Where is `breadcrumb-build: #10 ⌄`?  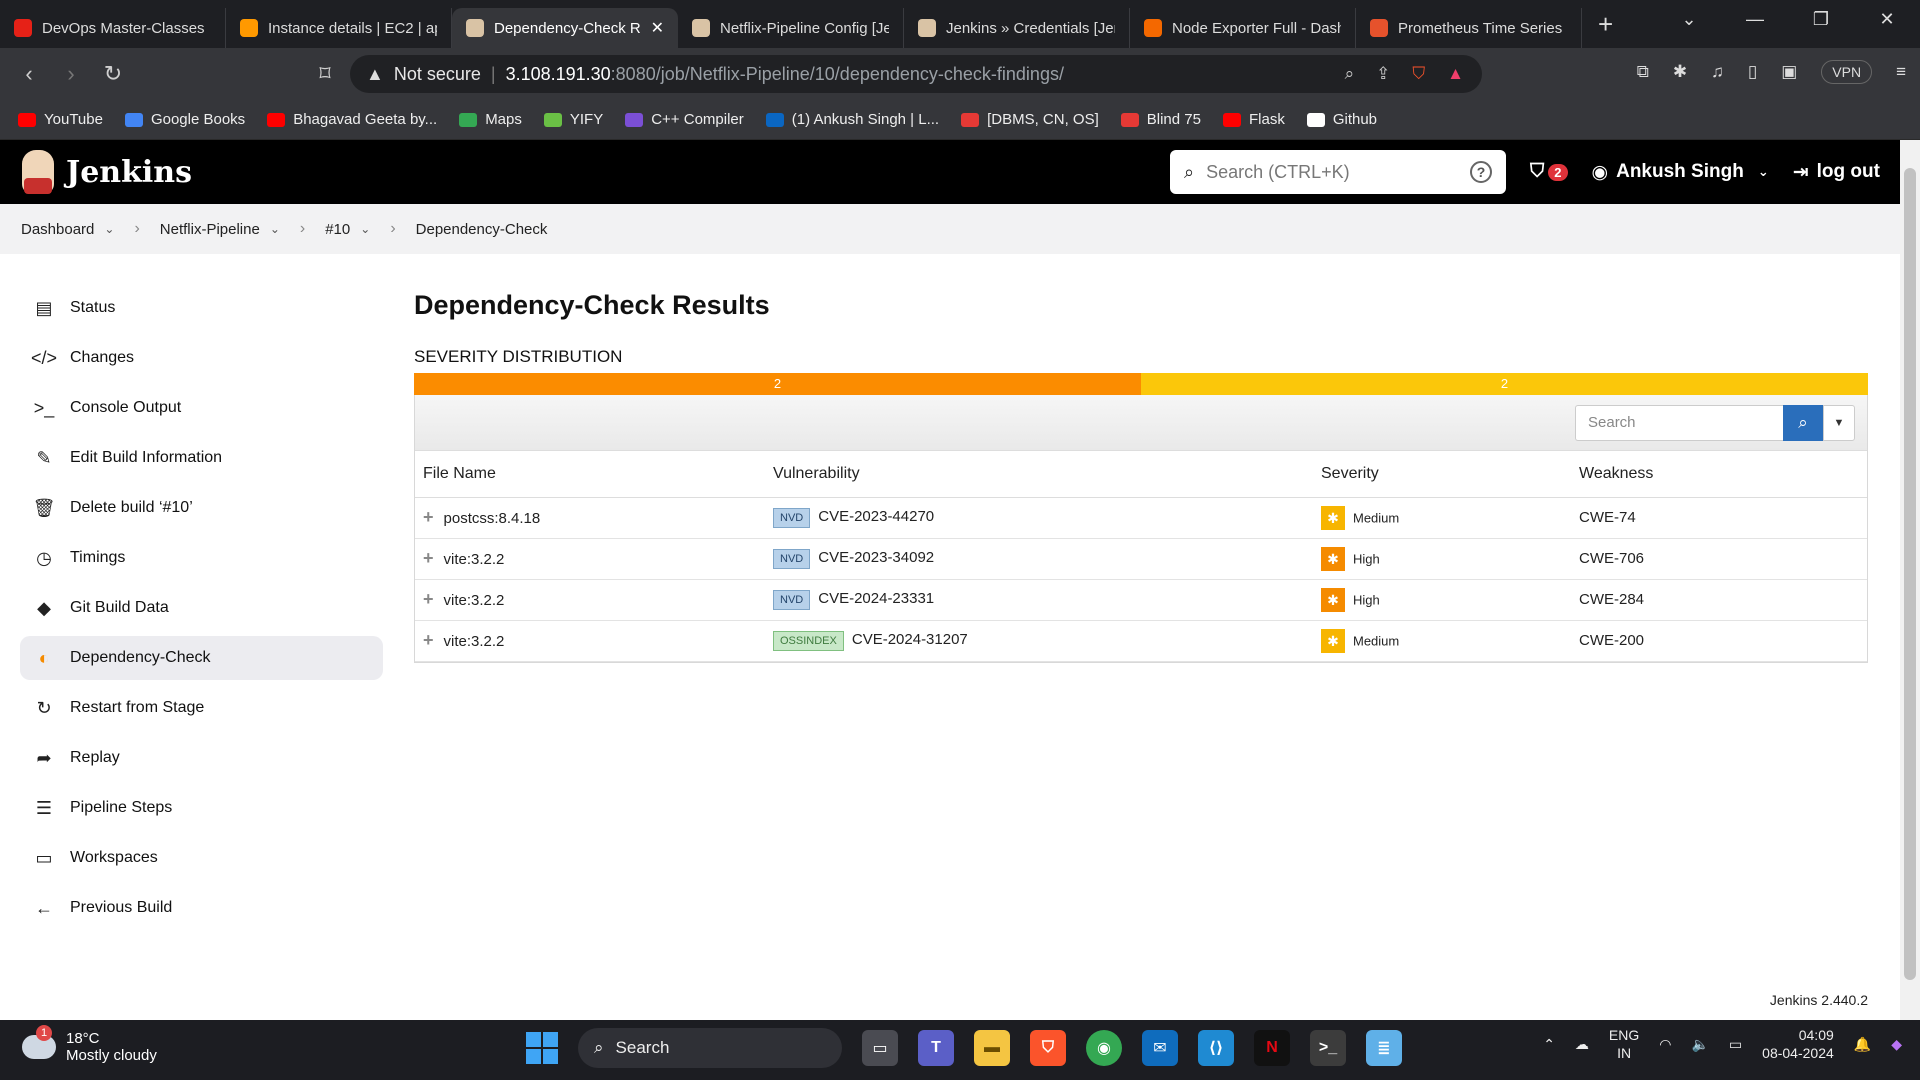
breadcrumb-build: #10 ⌄ is located at coordinates (347, 229).